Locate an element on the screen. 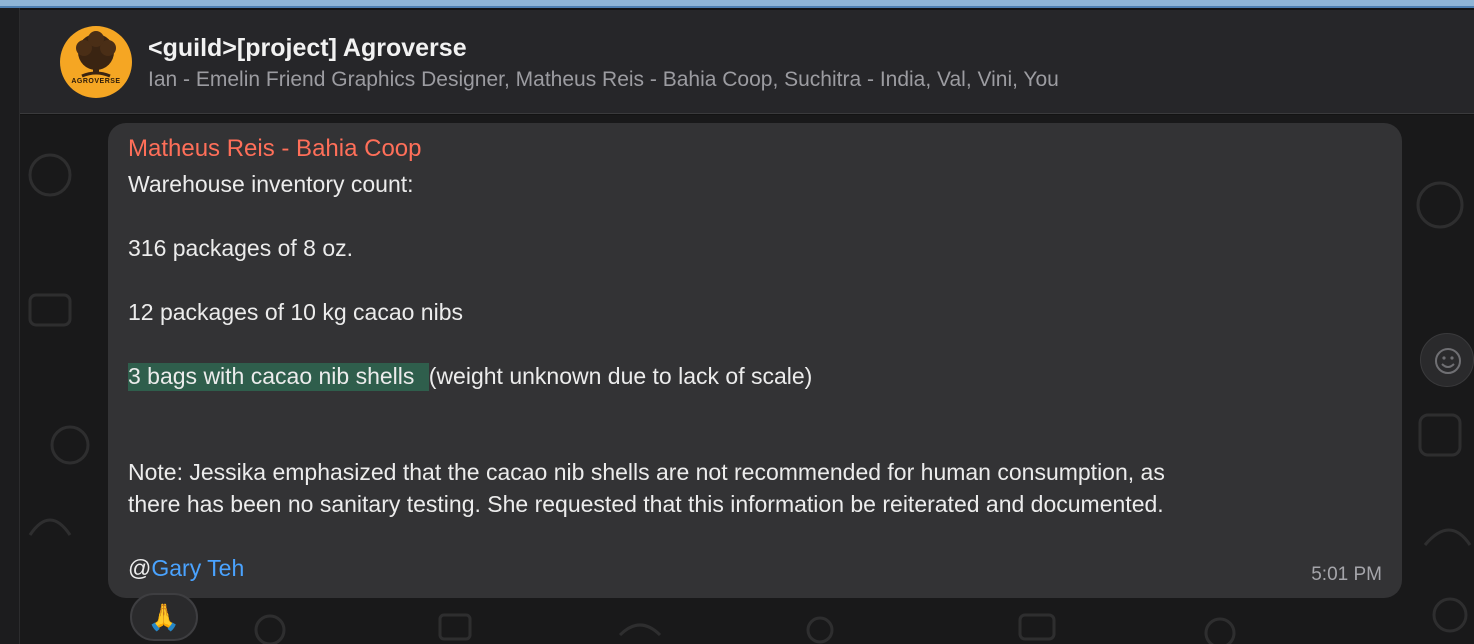 Image resolution: width=1474 pixels, height=644 pixels. reaction-pill: 🙏 is located at coordinates (164, 617).